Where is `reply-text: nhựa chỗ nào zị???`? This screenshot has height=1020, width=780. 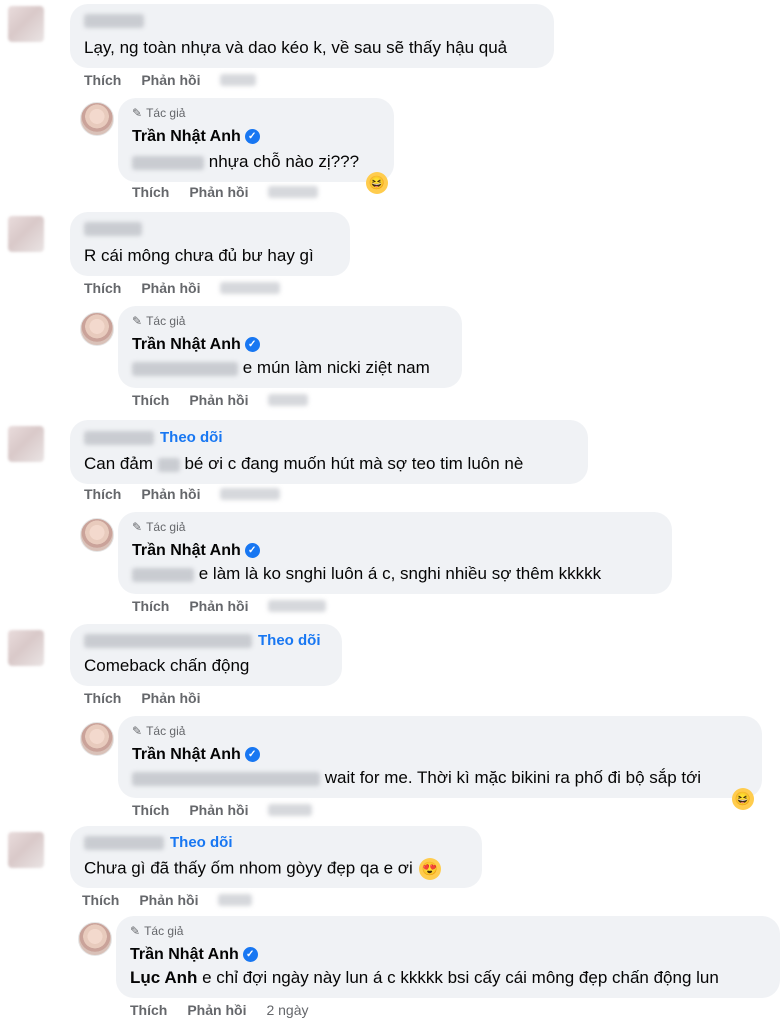 reply-text: nhựa chỗ nào zị??? is located at coordinates (245, 162).